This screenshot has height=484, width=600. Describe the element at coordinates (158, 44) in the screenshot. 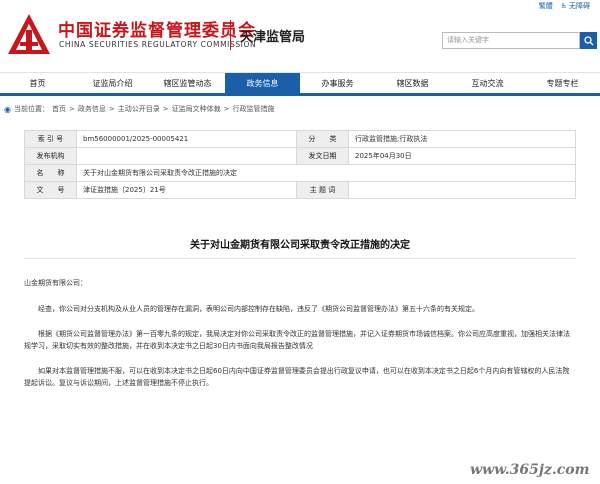

I see `brand-name-en: CHINA SECURITIES REGULATORY COMMISSION` at that location.